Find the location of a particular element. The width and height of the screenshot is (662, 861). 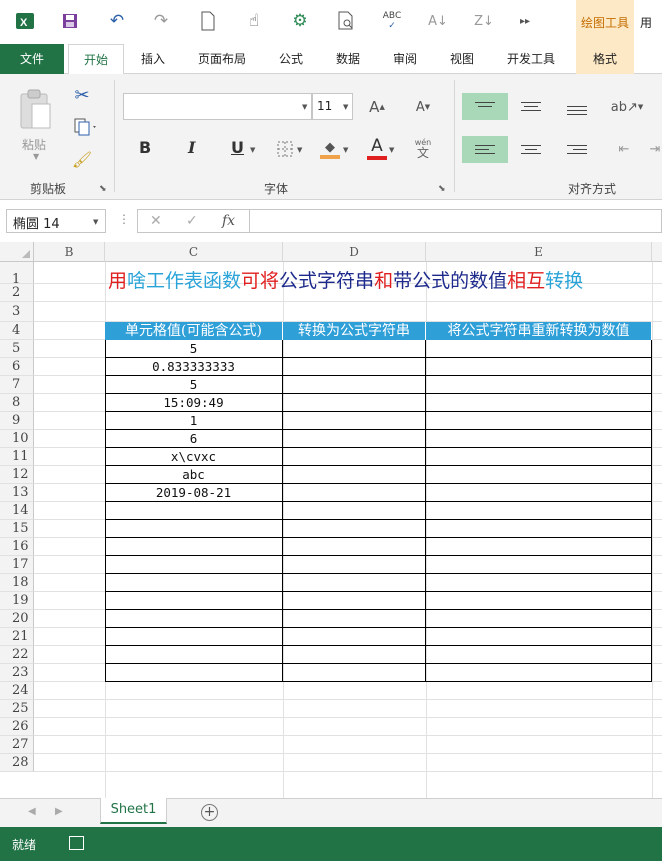

paste-dropdown-icon: ▼ is located at coordinates (36, 156).